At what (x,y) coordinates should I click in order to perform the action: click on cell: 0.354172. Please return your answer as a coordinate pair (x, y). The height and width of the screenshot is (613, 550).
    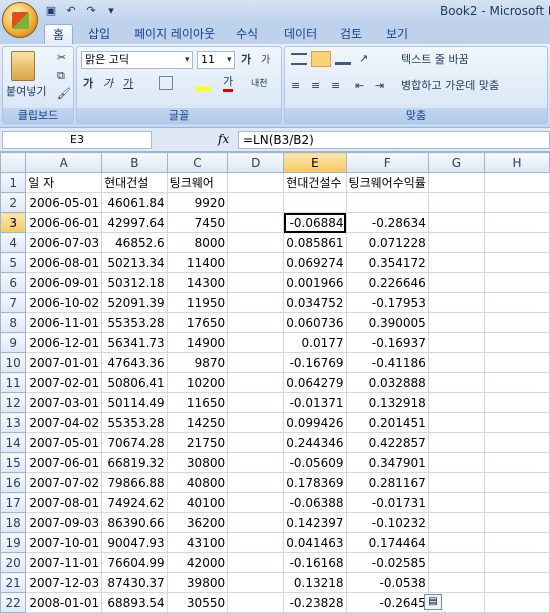
    Looking at the image, I should click on (387, 262).